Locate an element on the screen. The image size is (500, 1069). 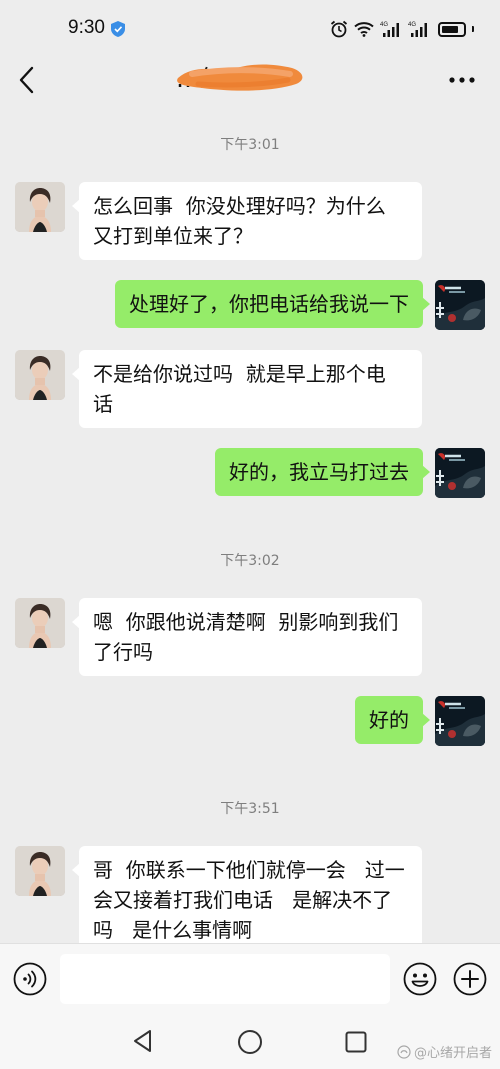
cellular-signal-icon: 4G is located at coordinates (389, 29).